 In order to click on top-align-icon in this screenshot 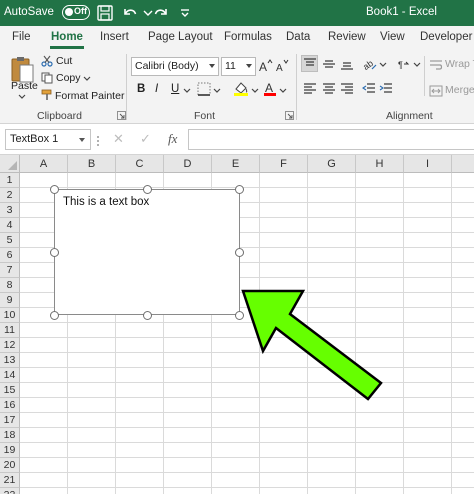, I will do `click(310, 64)`.